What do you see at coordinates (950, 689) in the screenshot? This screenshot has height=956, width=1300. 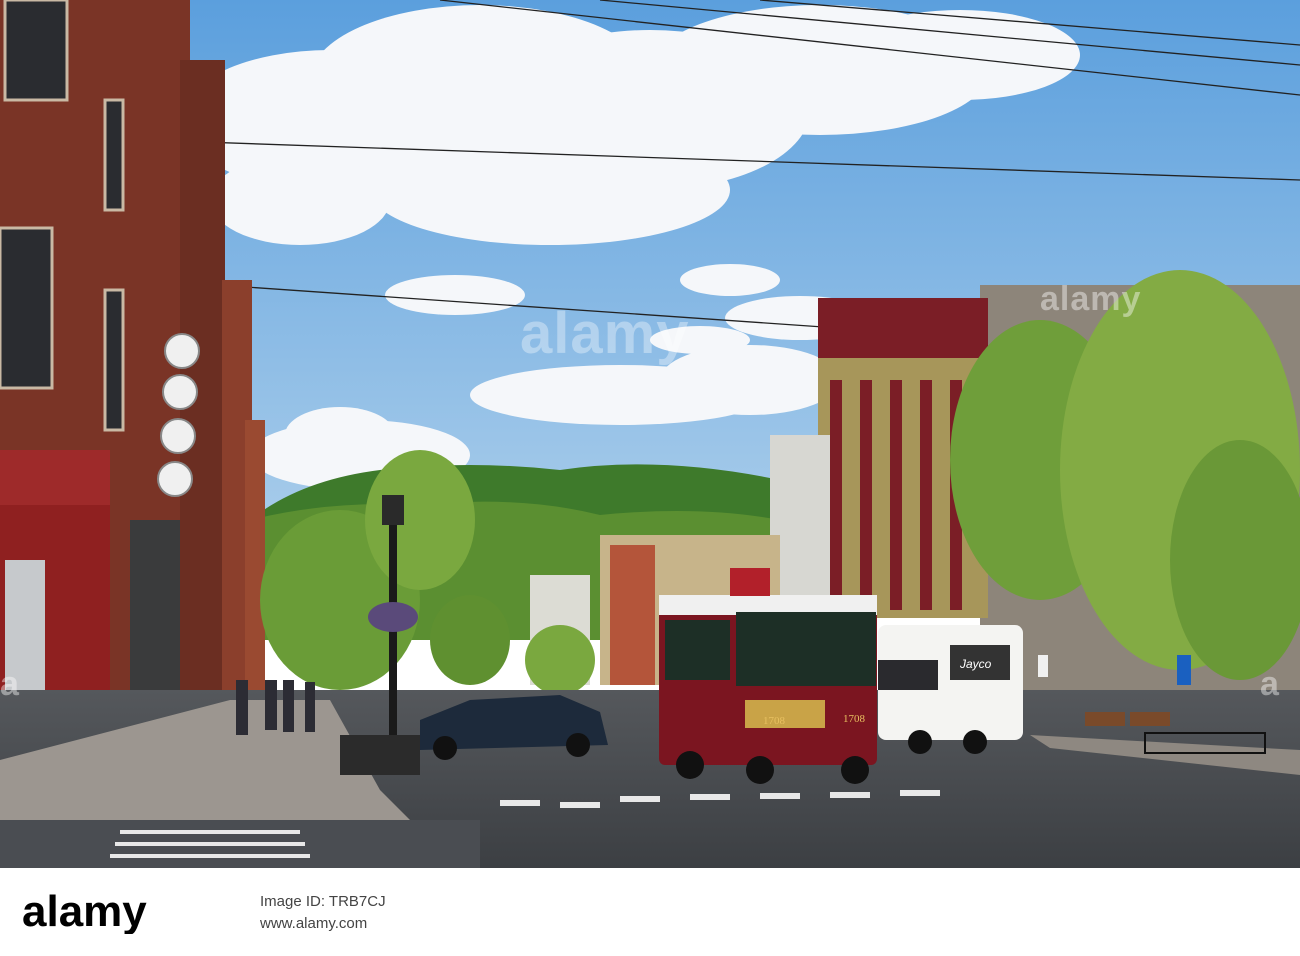 I see `rv` at bounding box center [950, 689].